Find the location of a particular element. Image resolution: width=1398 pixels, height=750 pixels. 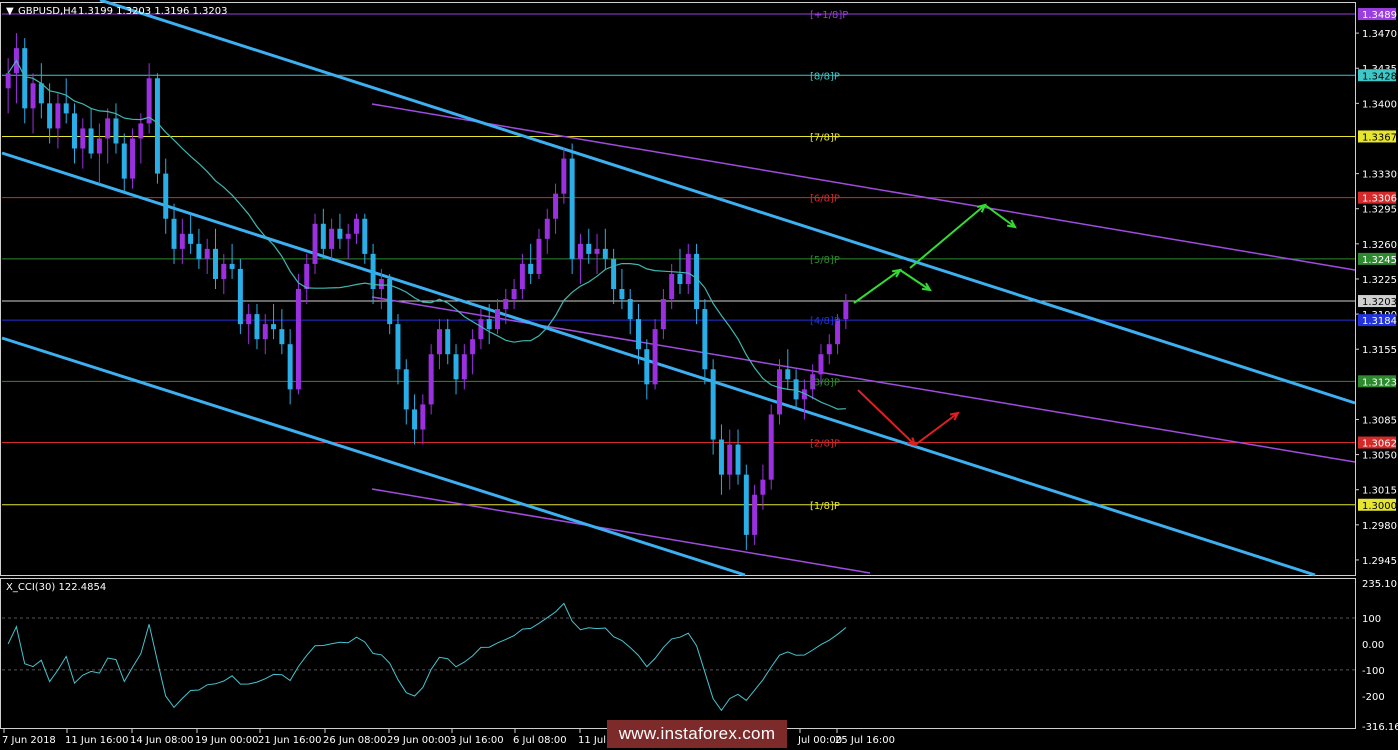

cci-tick-3: -100 is located at coordinates (1373, 671).